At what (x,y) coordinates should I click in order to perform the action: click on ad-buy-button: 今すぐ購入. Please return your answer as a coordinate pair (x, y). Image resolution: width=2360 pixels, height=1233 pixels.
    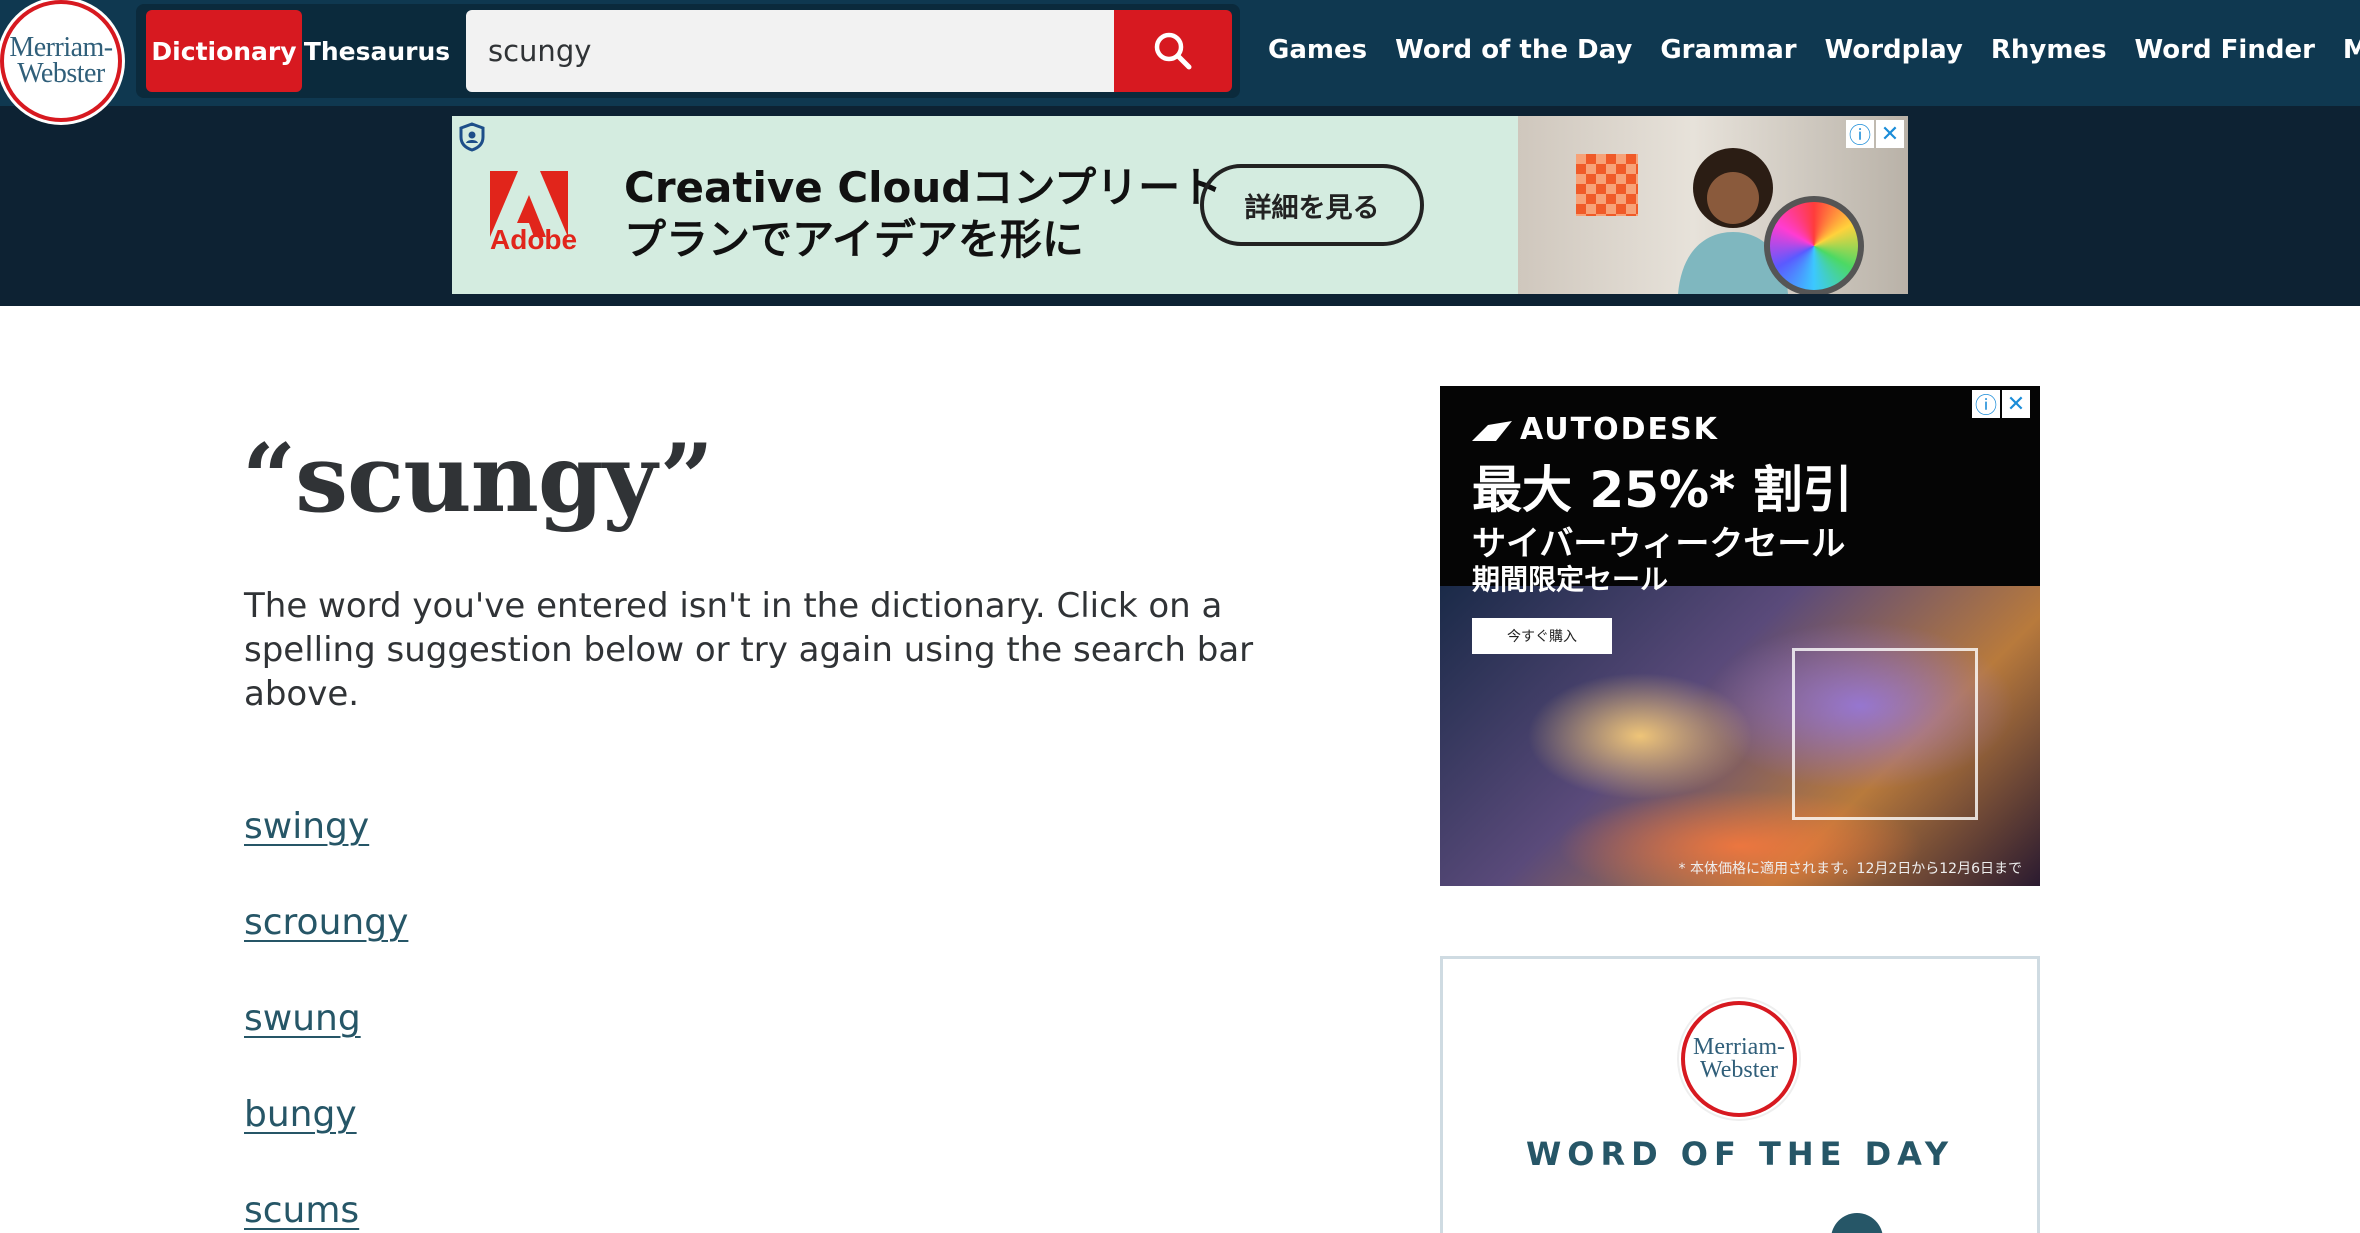
    Looking at the image, I should click on (1542, 636).